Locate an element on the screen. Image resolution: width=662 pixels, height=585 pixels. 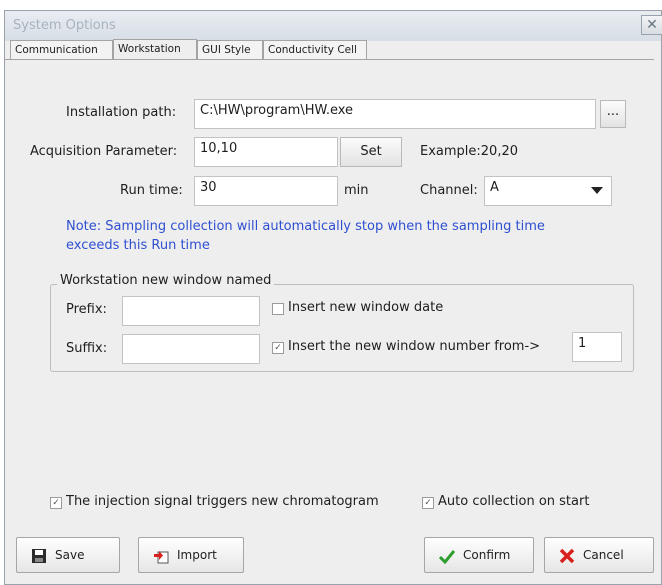
tab-conductivity-cell: Conductivity Cell is located at coordinates (315, 49).